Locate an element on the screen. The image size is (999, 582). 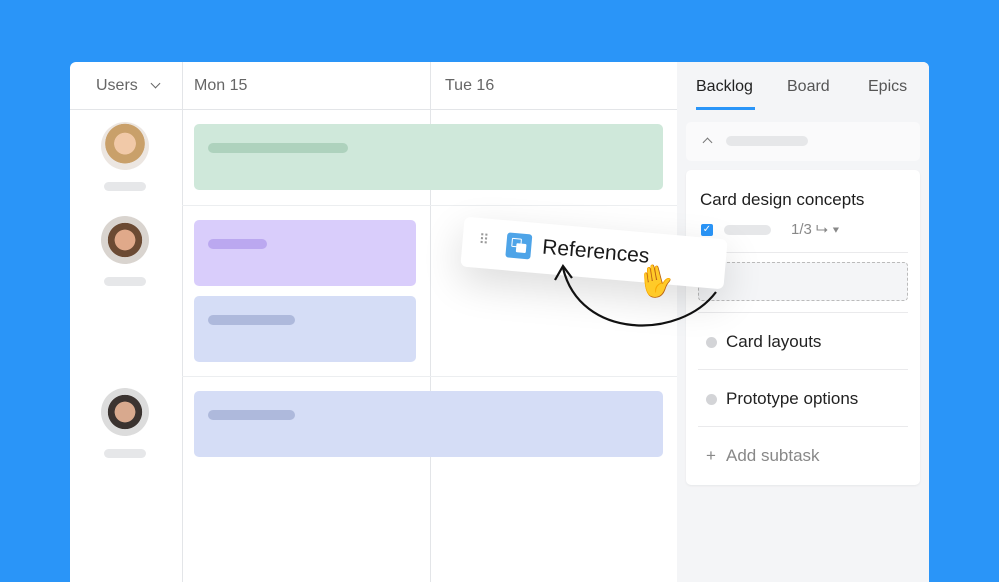
drag-arrow is located at coordinates (635, 295).